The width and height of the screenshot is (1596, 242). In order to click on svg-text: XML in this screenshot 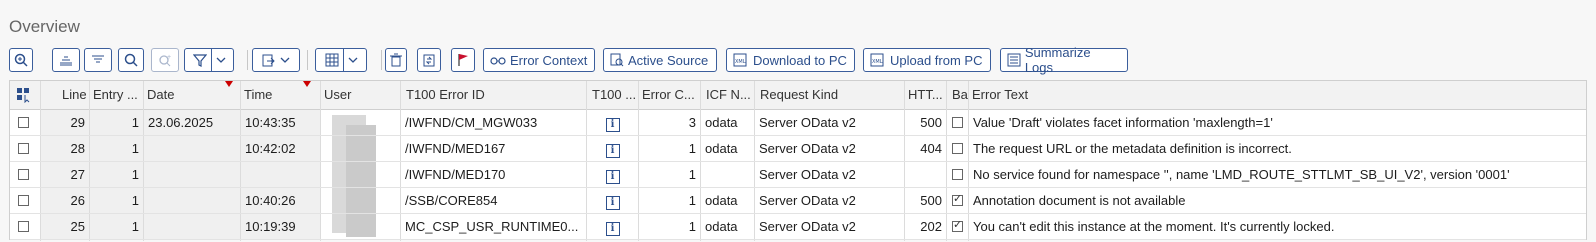, I will do `click(740, 62)`.